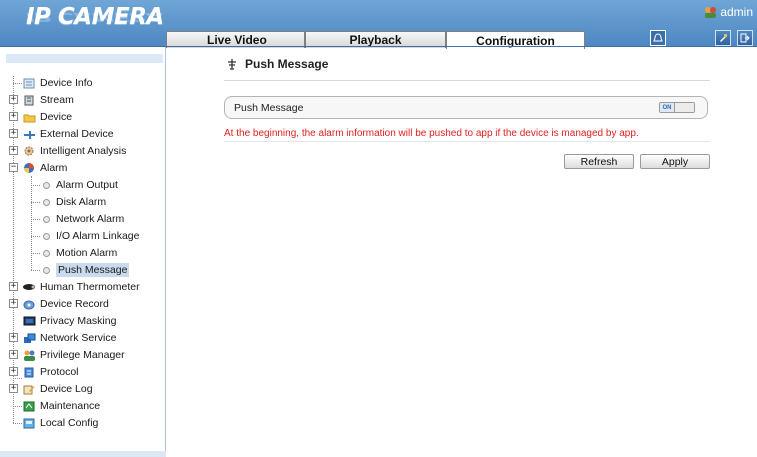 The height and width of the screenshot is (457, 757). Describe the element at coordinates (85, 270) in the screenshot. I see `sidebar-item-push-message: Push Message` at that location.